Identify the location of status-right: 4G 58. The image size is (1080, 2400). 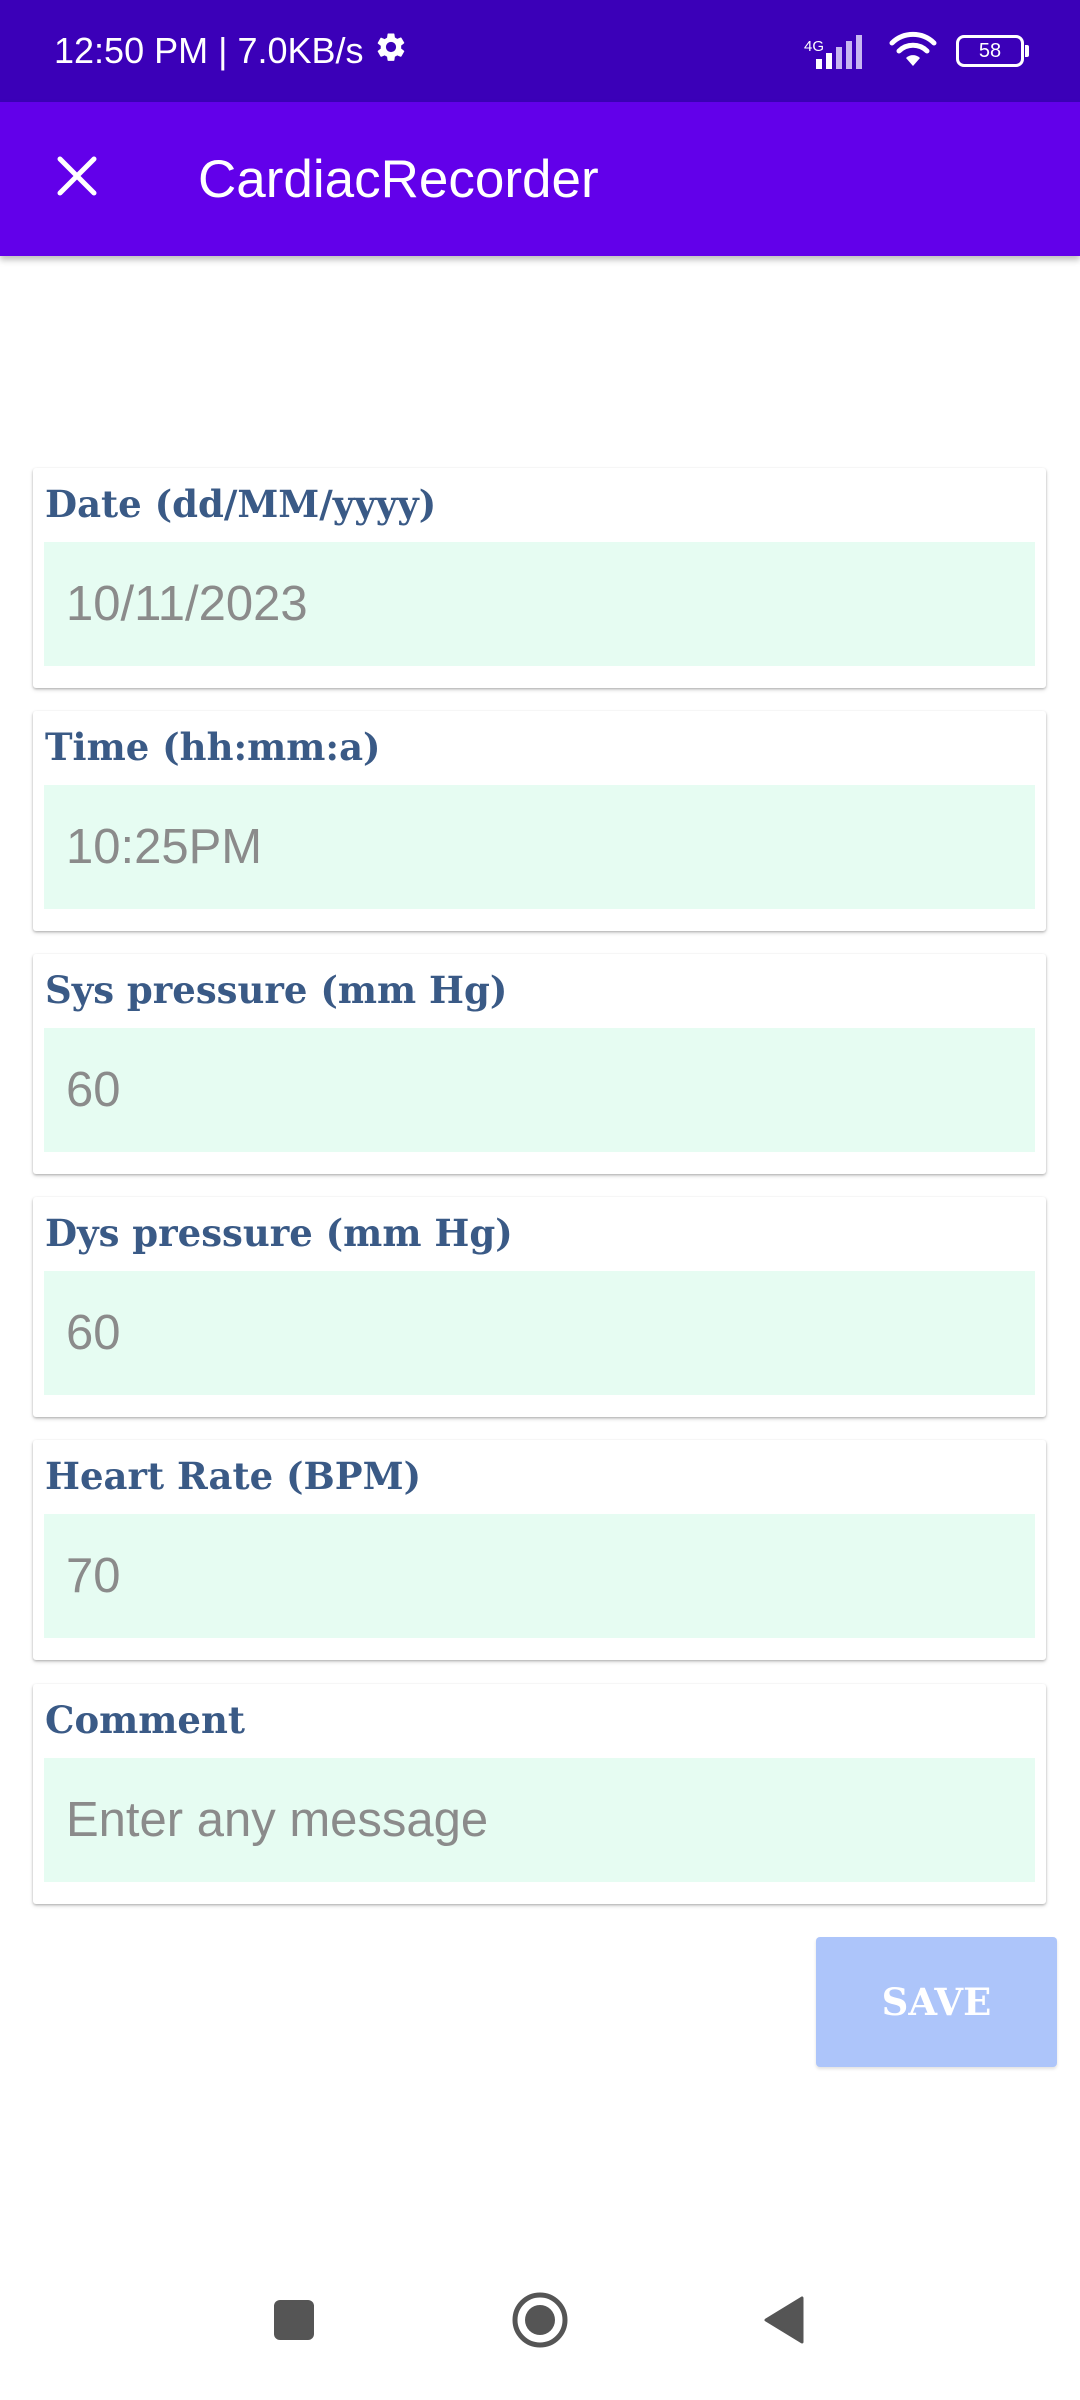
(909, 51).